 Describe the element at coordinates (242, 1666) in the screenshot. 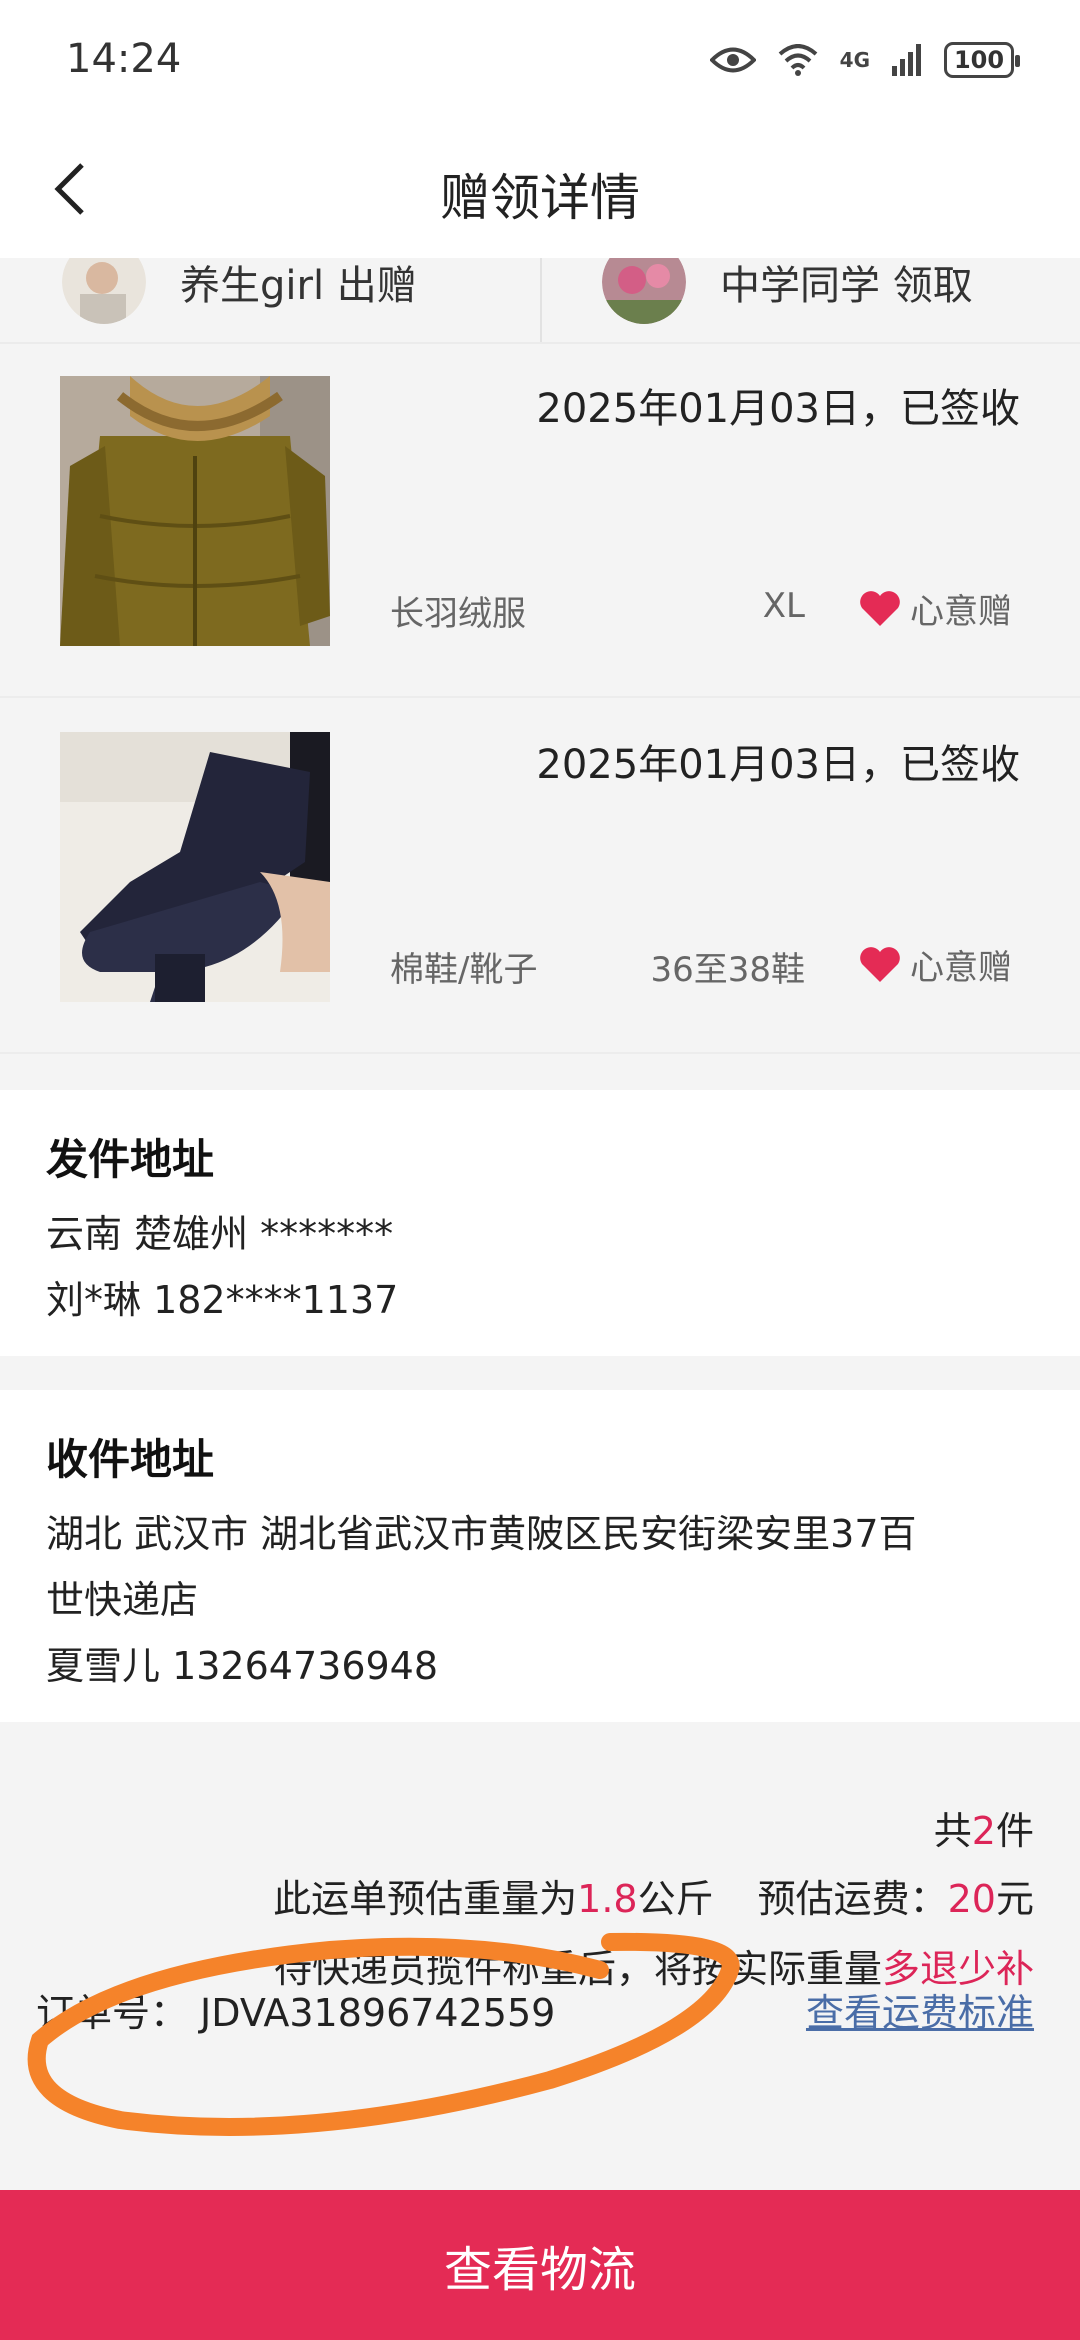

I see `receiver-contact: 夏雪儿 13264736948` at that location.